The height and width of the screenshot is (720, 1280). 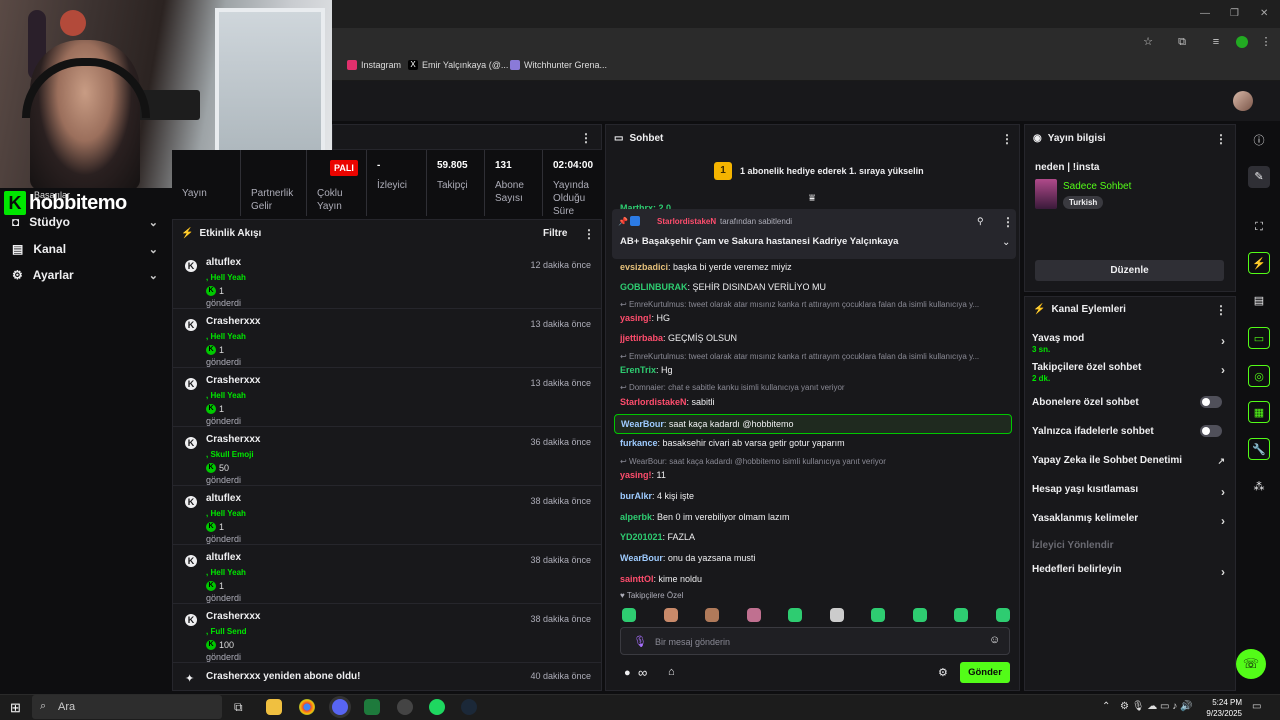 I want to click on taskbar-search: ⌕ Ara, so click(x=127, y=707).